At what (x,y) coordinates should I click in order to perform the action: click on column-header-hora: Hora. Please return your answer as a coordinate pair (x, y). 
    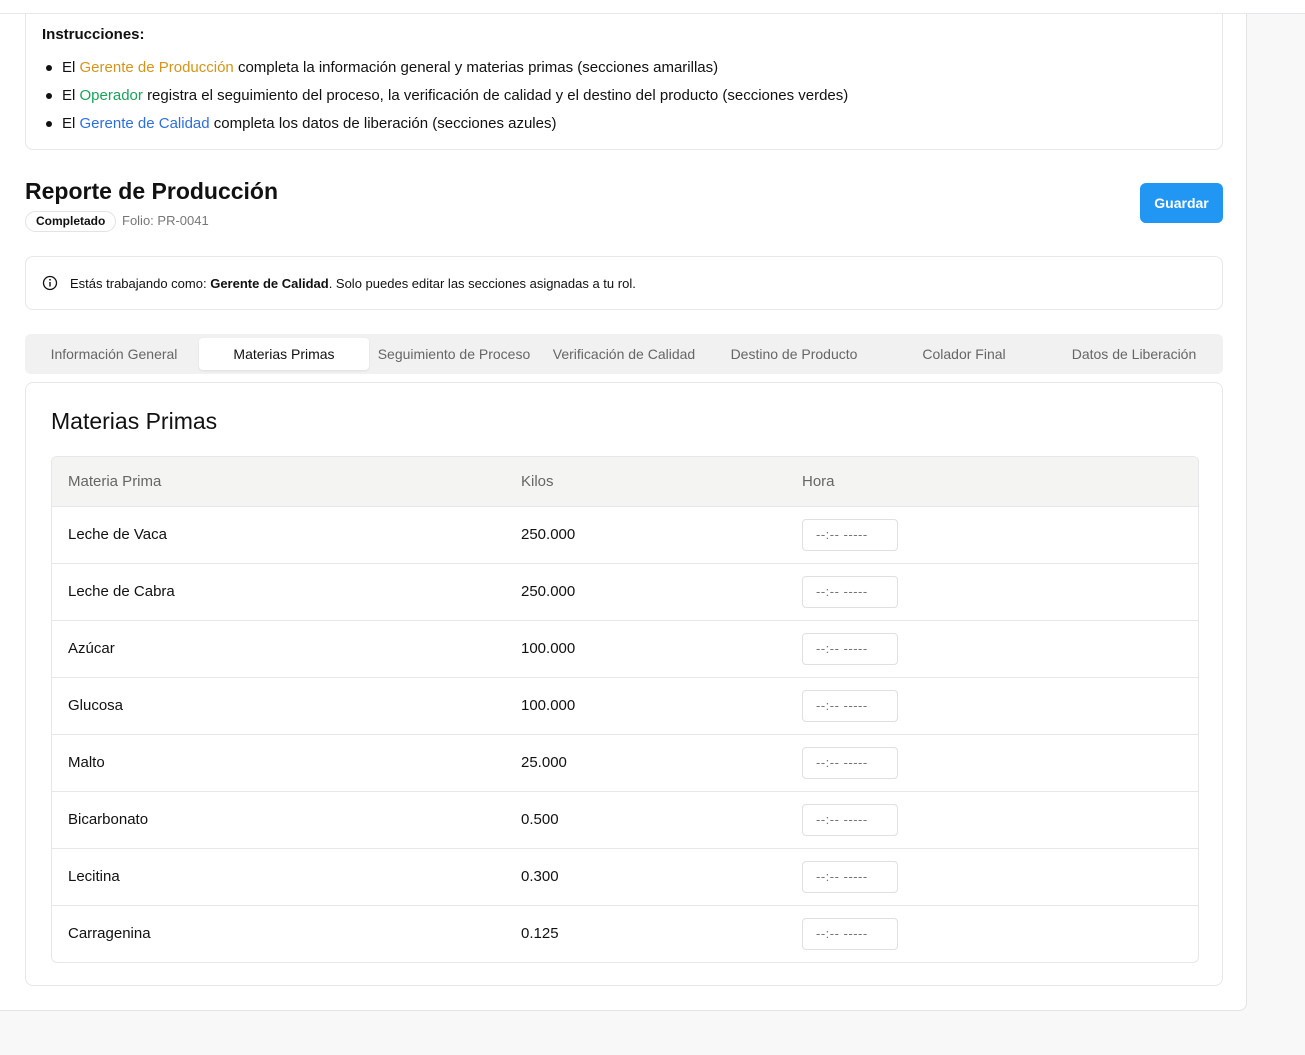
    Looking at the image, I should click on (992, 482).